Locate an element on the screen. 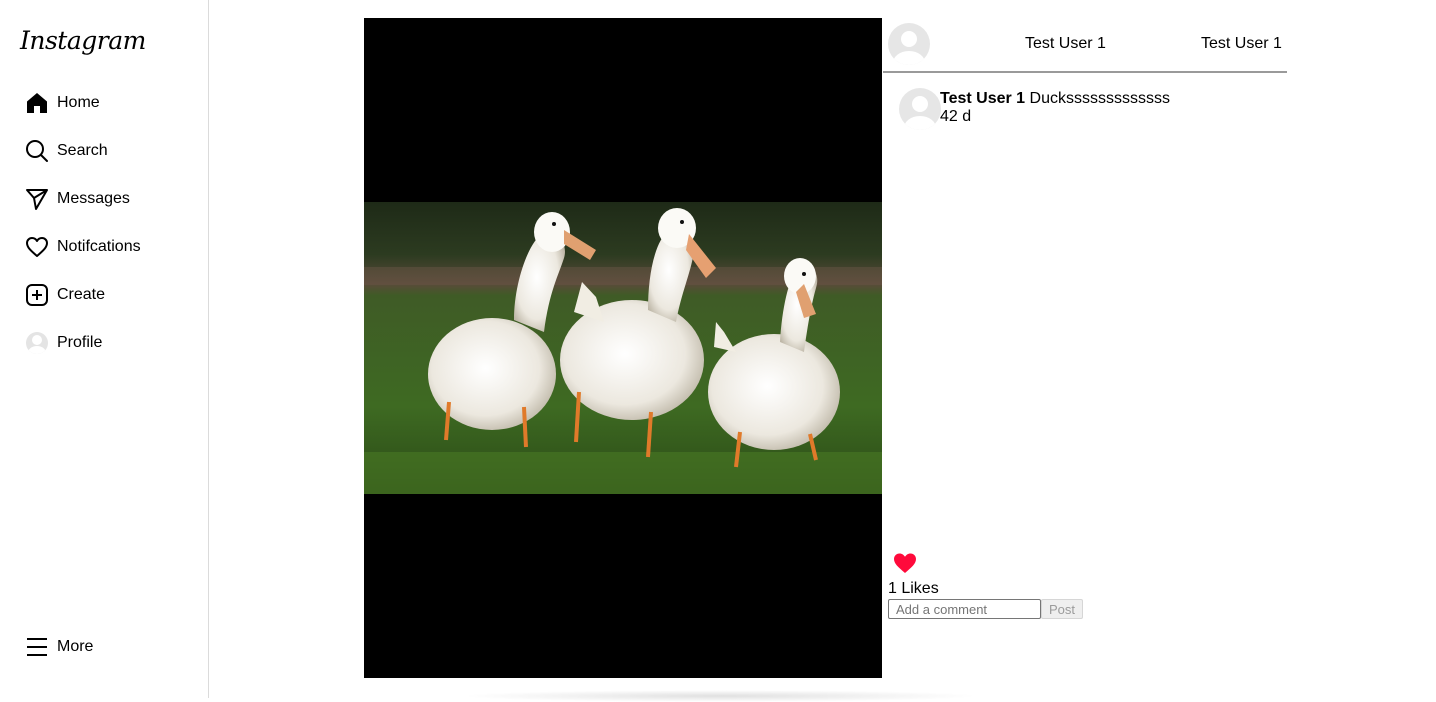 The image size is (1436, 702). nav-item-create: Create is located at coordinates (64, 295).